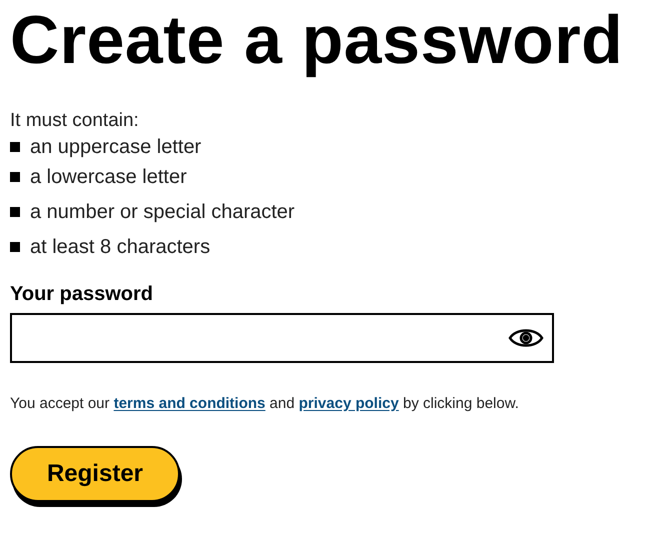 This screenshot has height=535, width=669. I want to click on consent-text: You accept our terms and conditions and privacy policy by clicking below., so click(265, 404).